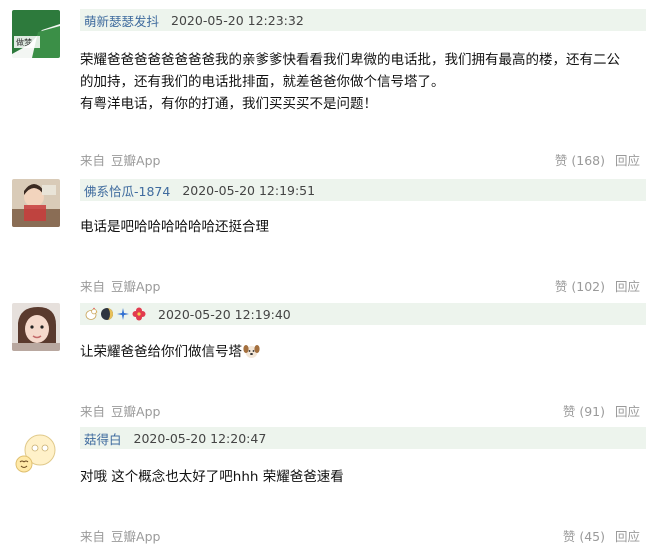 The height and width of the screenshot is (553, 662). What do you see at coordinates (115, 314) in the screenshot?
I see `author-link` at bounding box center [115, 314].